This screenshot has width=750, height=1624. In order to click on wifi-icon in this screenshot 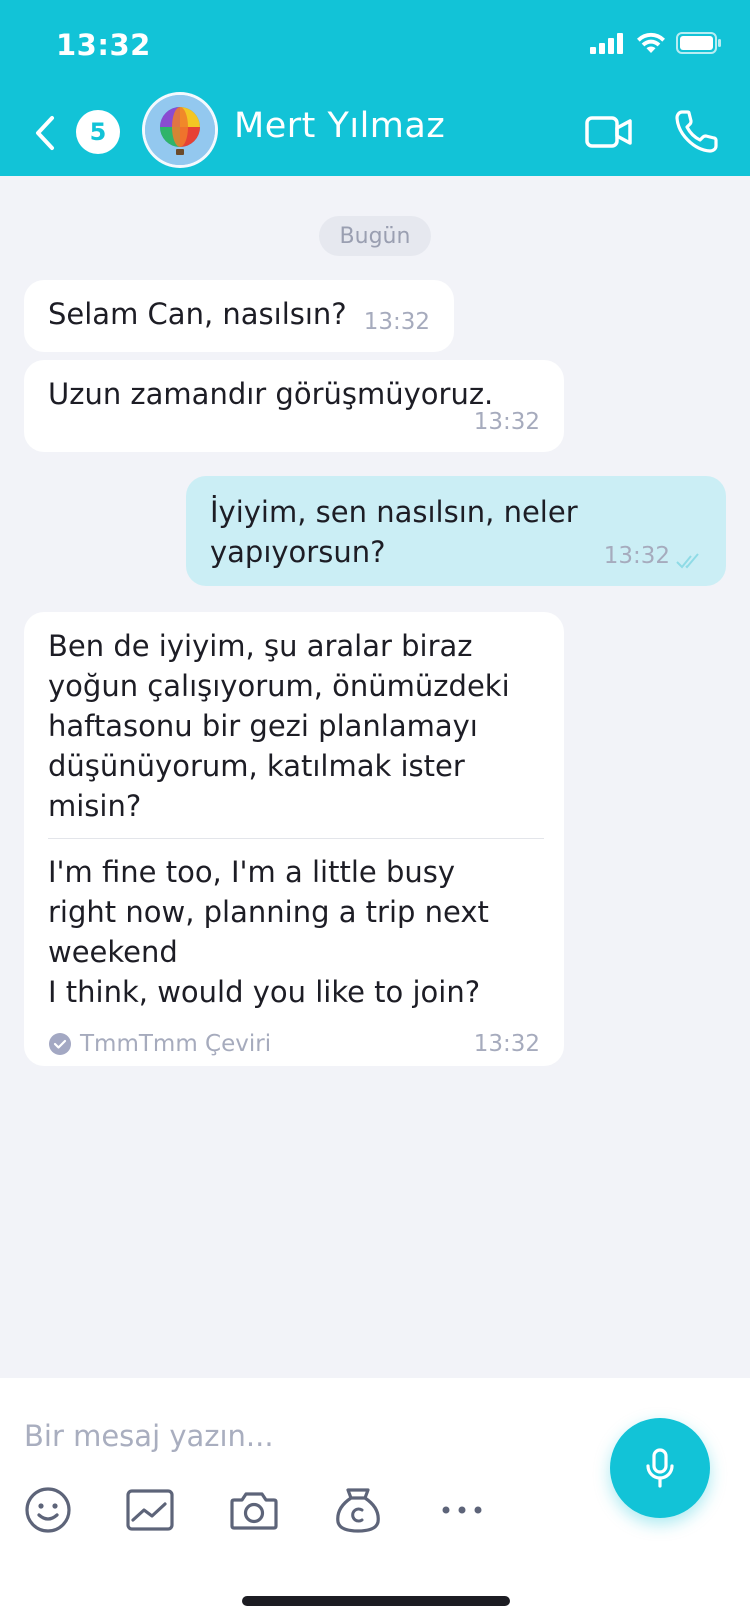, I will do `click(651, 42)`.